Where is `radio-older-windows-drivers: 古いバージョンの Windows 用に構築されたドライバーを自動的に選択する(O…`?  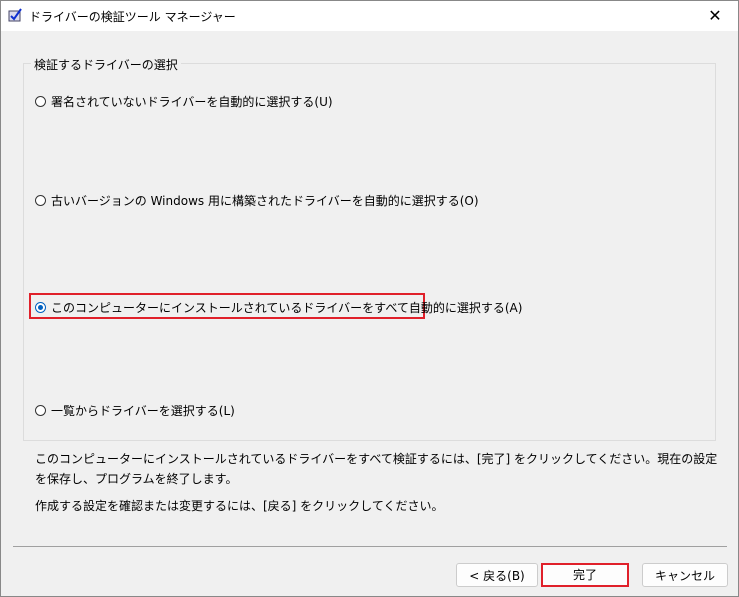 radio-older-windows-drivers: 古いバージョンの Windows 用に構築されたドライバーを自動的に選択する(O… is located at coordinates (257, 200).